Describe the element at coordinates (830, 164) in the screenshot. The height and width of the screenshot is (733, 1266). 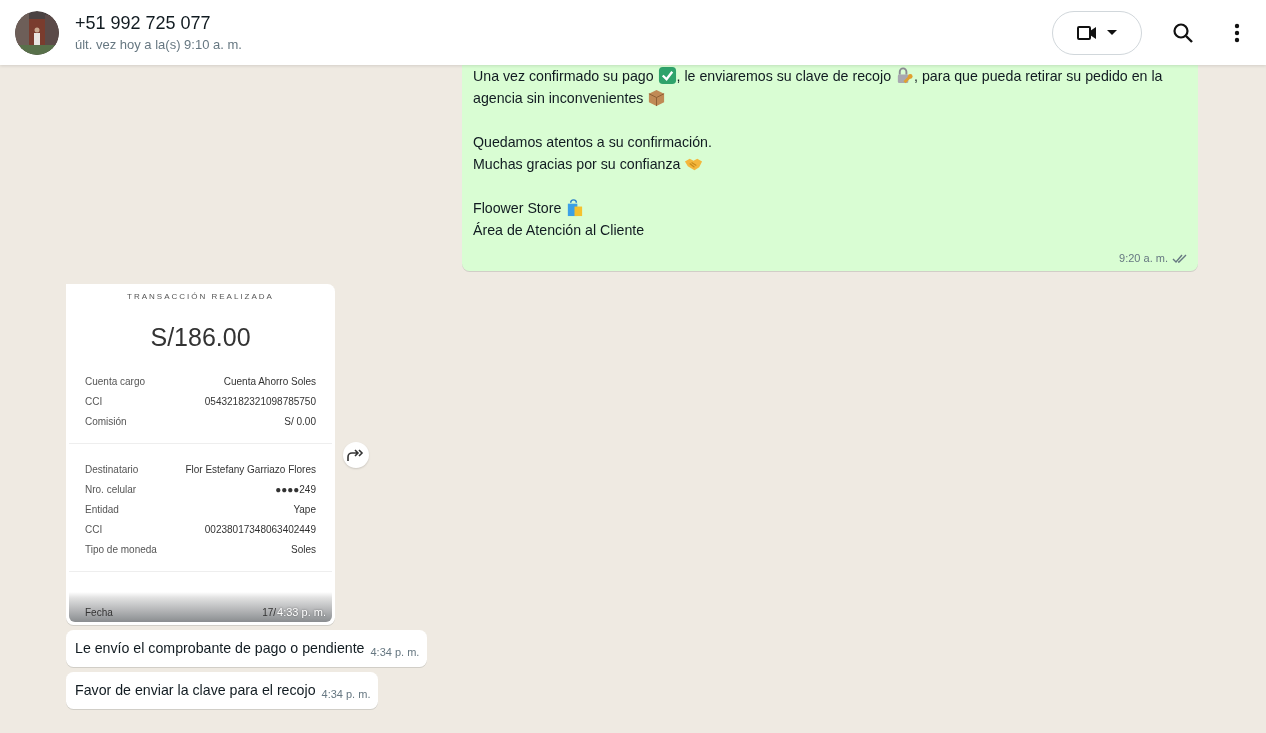
I see `message-text: Muchas gracias por su confianza` at that location.